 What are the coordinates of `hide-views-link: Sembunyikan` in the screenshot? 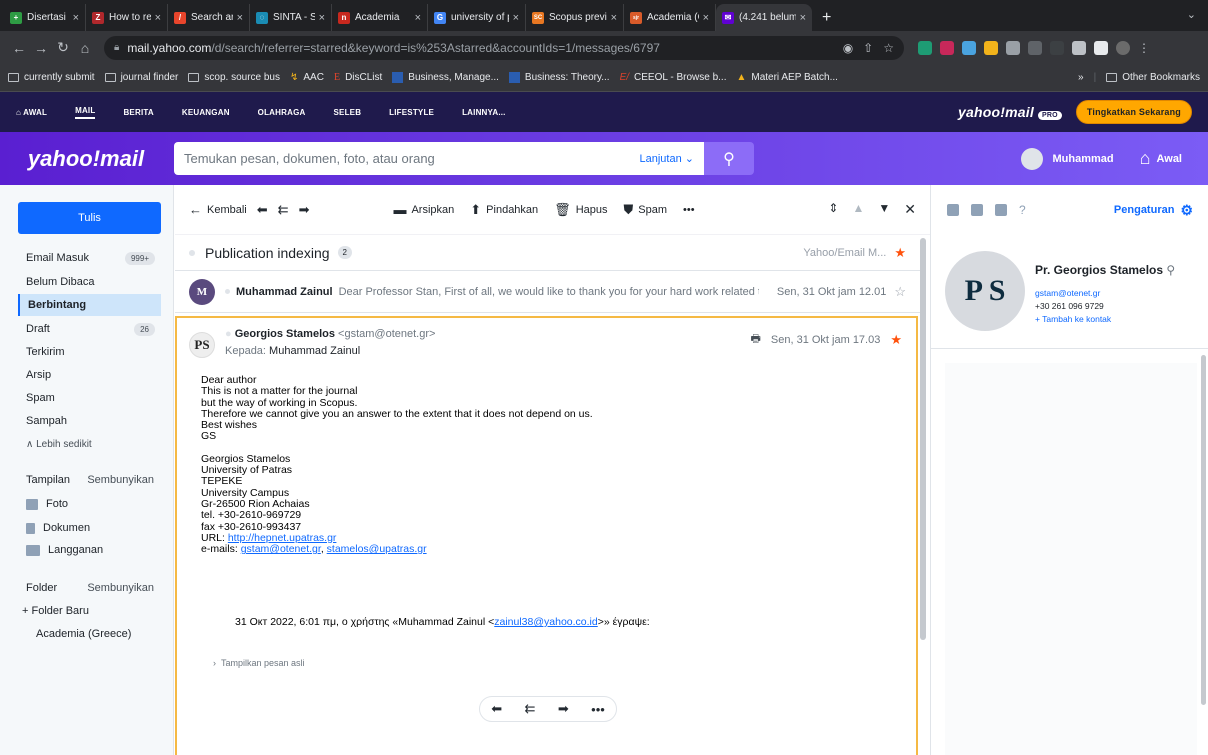 It's located at (120, 480).